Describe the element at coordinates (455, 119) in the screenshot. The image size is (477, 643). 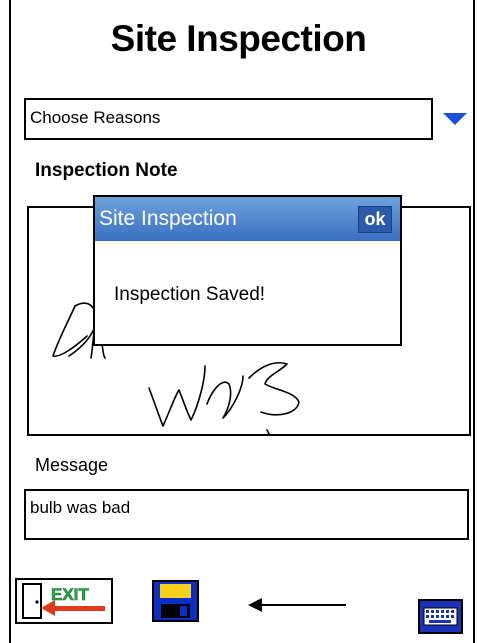
I see `chevron-down-icon` at that location.